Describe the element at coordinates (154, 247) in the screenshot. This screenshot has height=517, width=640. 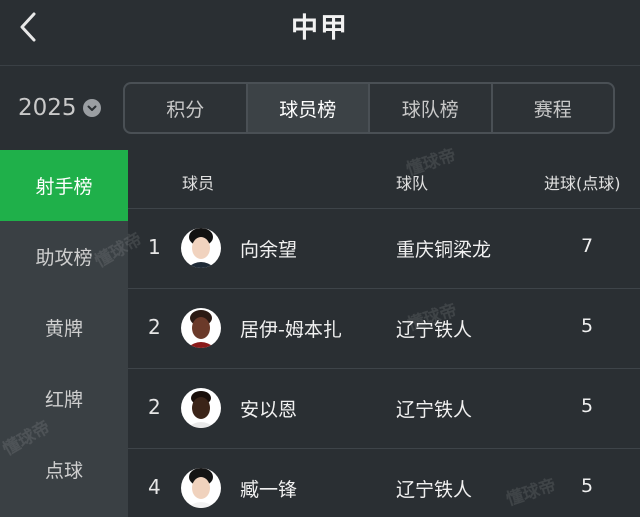
I see `rank-number: 1` at that location.